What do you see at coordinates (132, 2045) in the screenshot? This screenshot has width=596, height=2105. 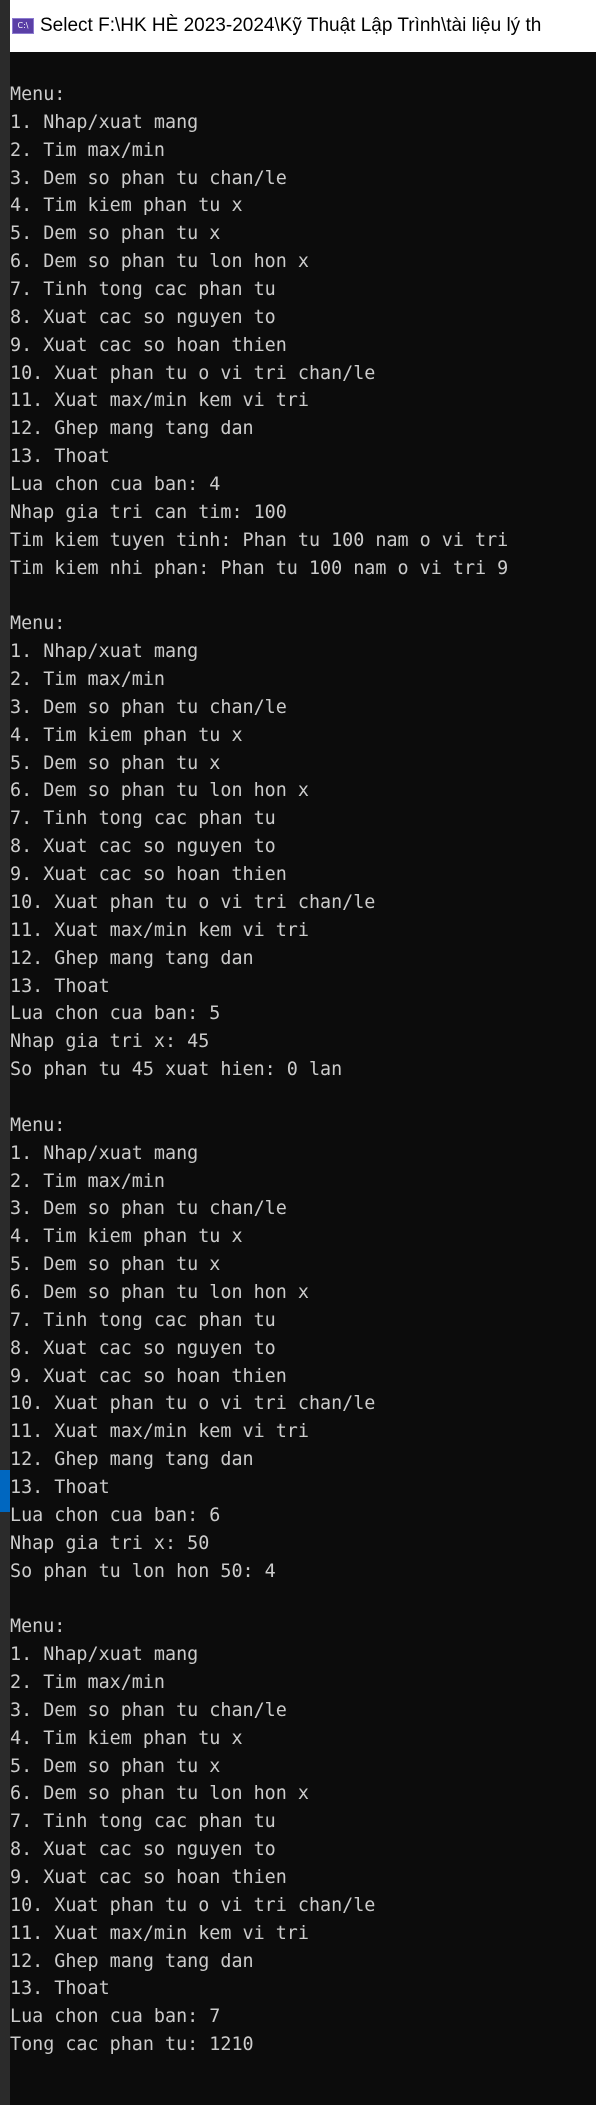 I see `console-line: Tong cac phan tu: 1210` at bounding box center [132, 2045].